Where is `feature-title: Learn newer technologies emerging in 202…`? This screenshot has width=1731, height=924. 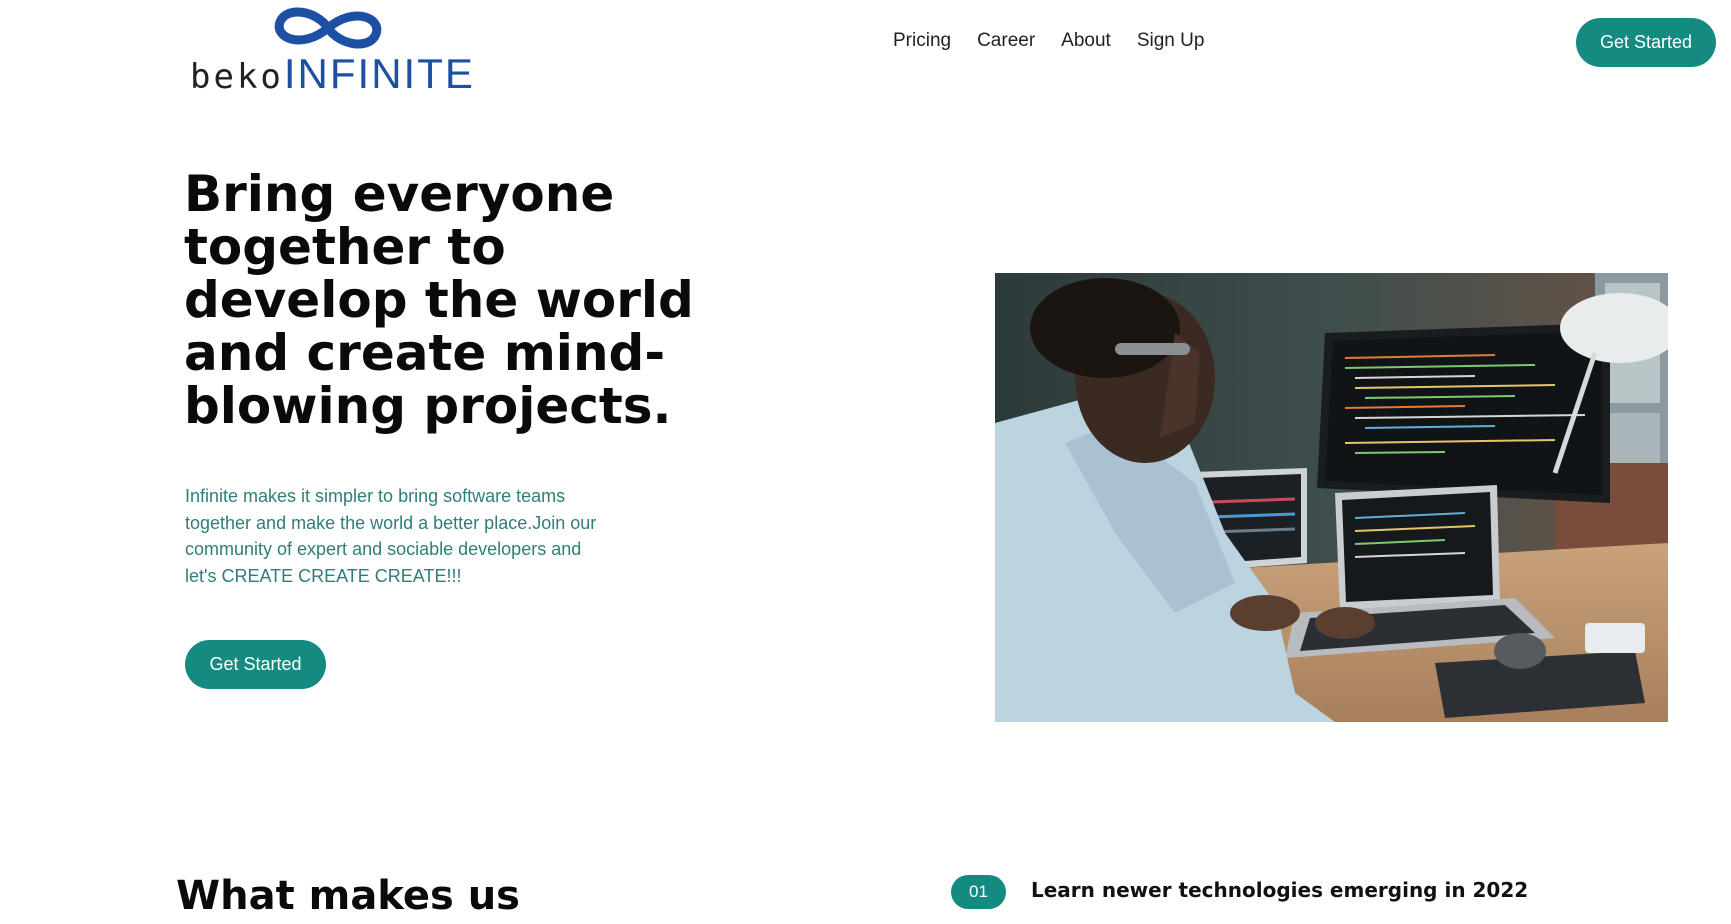 feature-title: Learn newer technologies emerging in 202… is located at coordinates (1280, 890).